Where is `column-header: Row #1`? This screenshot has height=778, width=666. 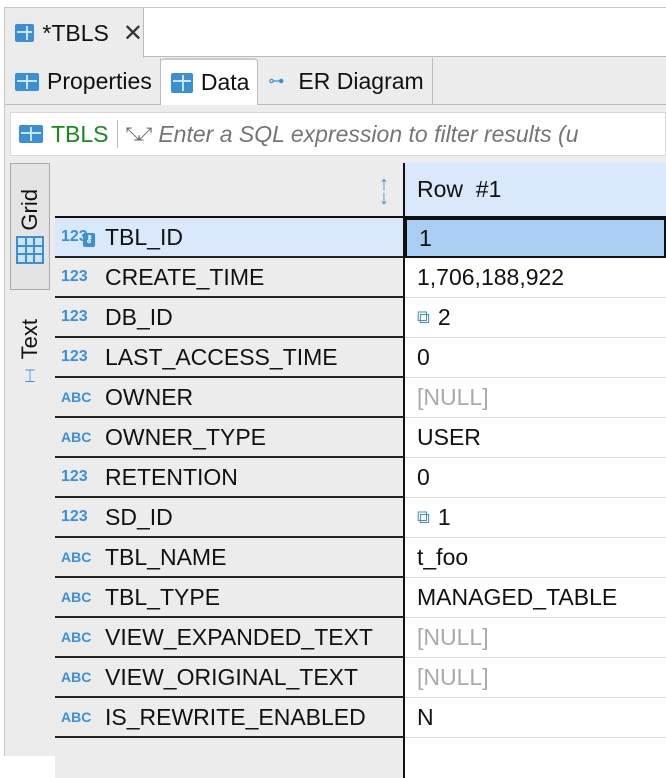
column-header: Row #1 is located at coordinates (535, 189).